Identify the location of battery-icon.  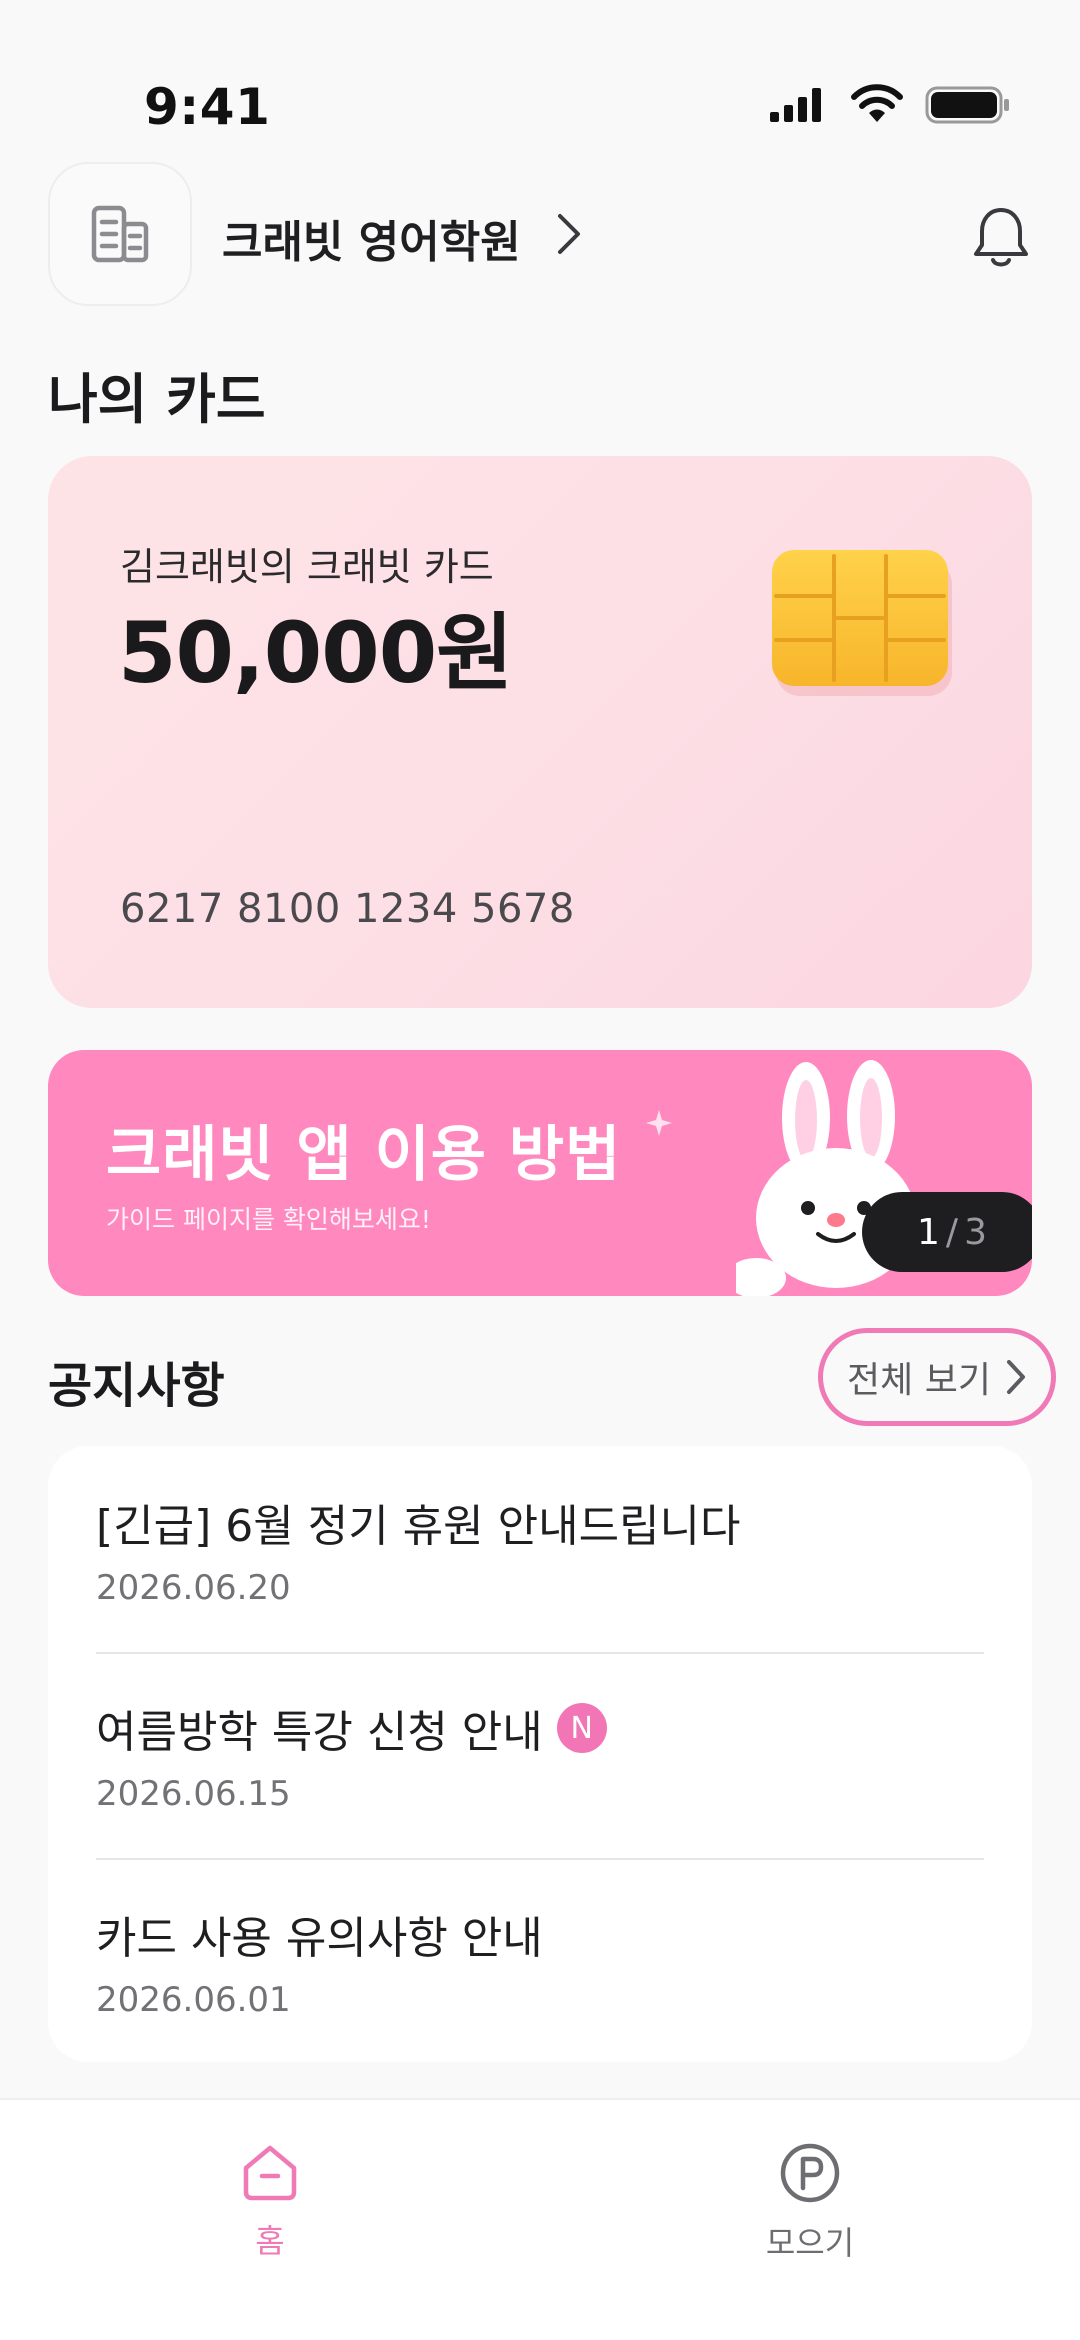
(967, 105).